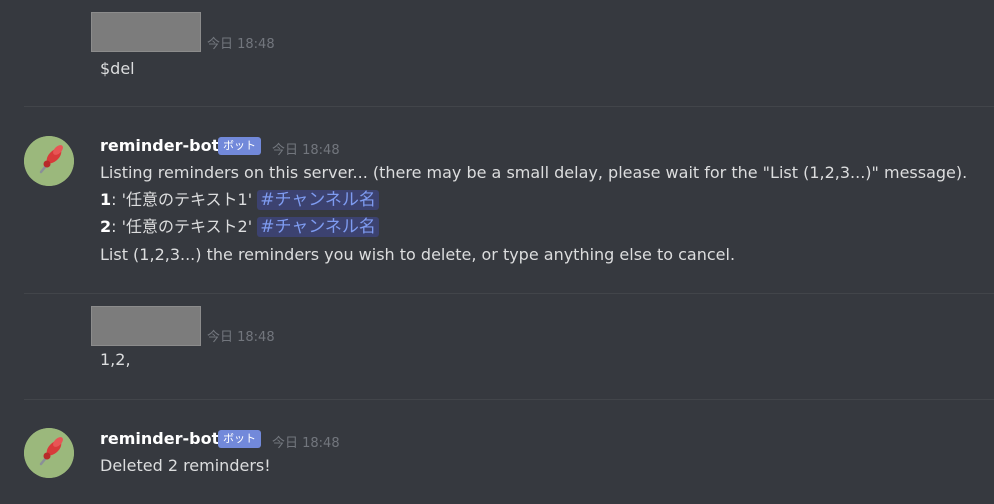  I want to click on message-content: 1,2,, so click(115, 359).